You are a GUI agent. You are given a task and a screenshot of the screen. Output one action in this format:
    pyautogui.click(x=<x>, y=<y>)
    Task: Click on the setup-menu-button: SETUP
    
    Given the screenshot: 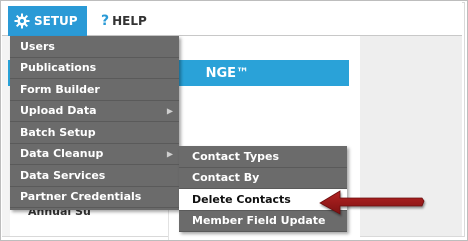 What is the action you would take?
    pyautogui.click(x=47, y=21)
    